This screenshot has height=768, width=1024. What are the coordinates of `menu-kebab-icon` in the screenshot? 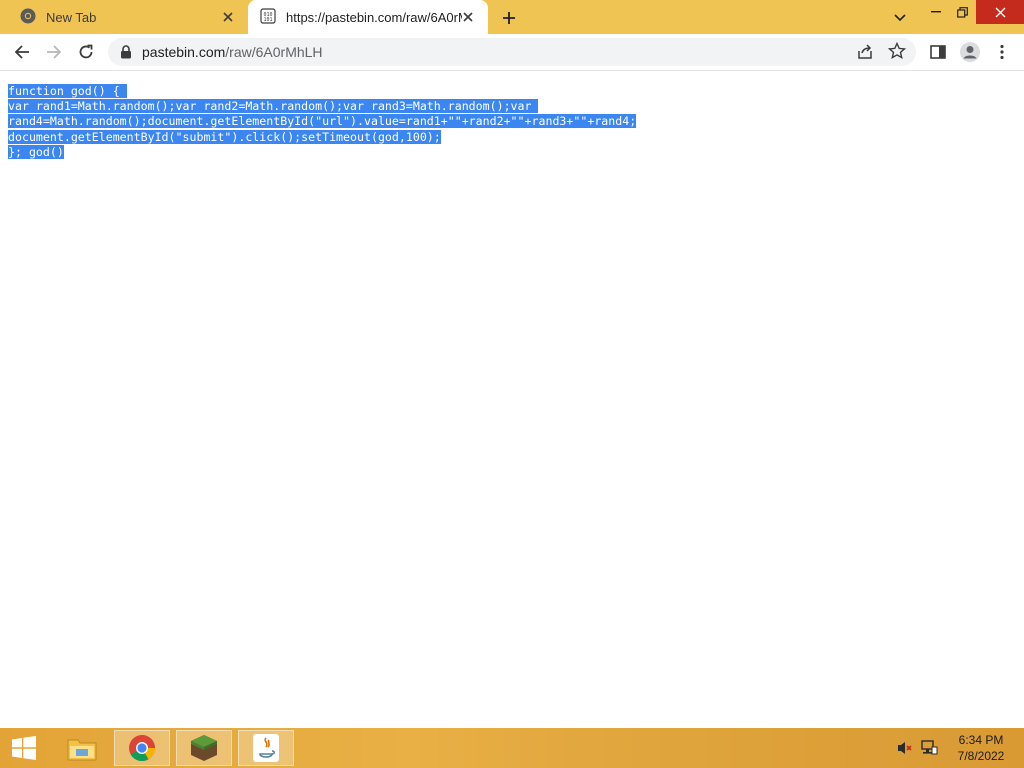 It's located at (1002, 52).